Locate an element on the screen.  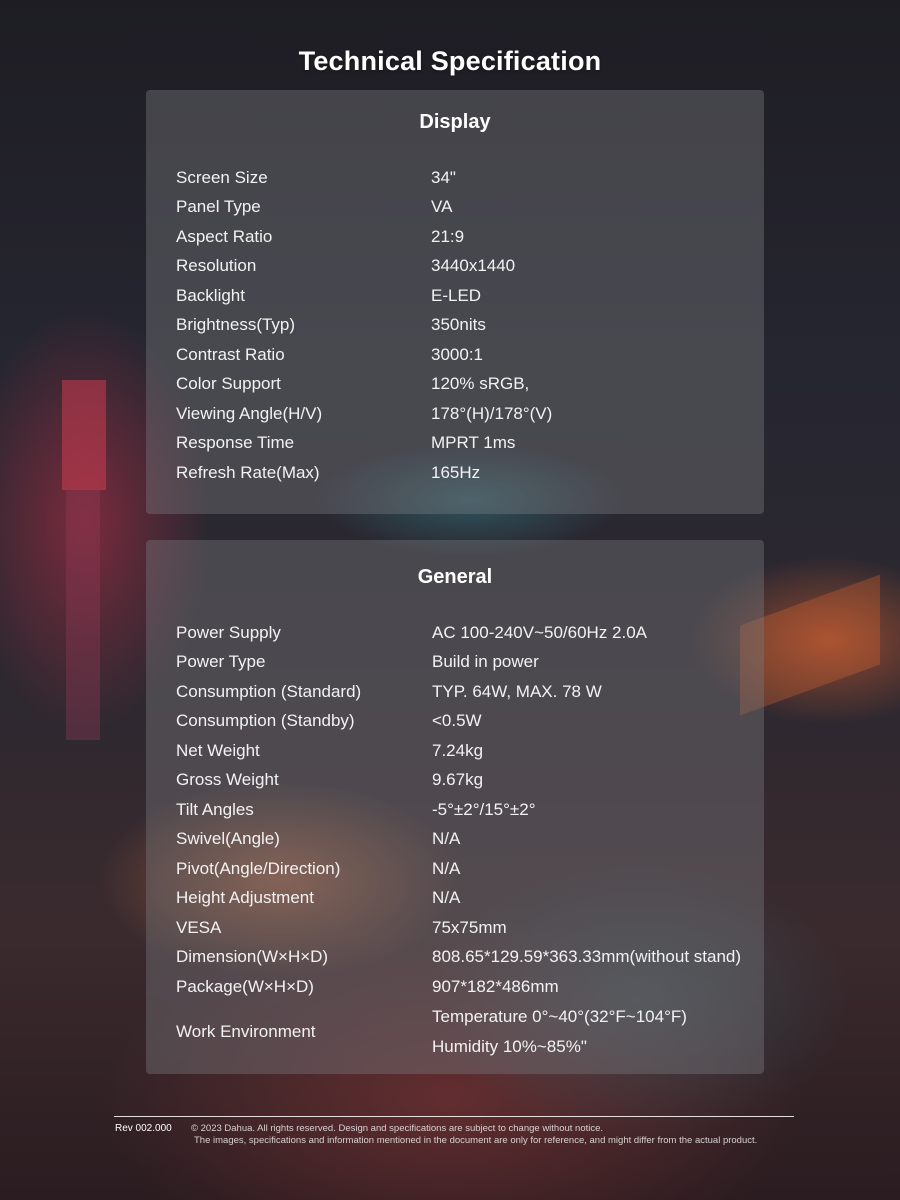
spec-value: -5°±2°/15°±2° is located at coordinates (484, 809).